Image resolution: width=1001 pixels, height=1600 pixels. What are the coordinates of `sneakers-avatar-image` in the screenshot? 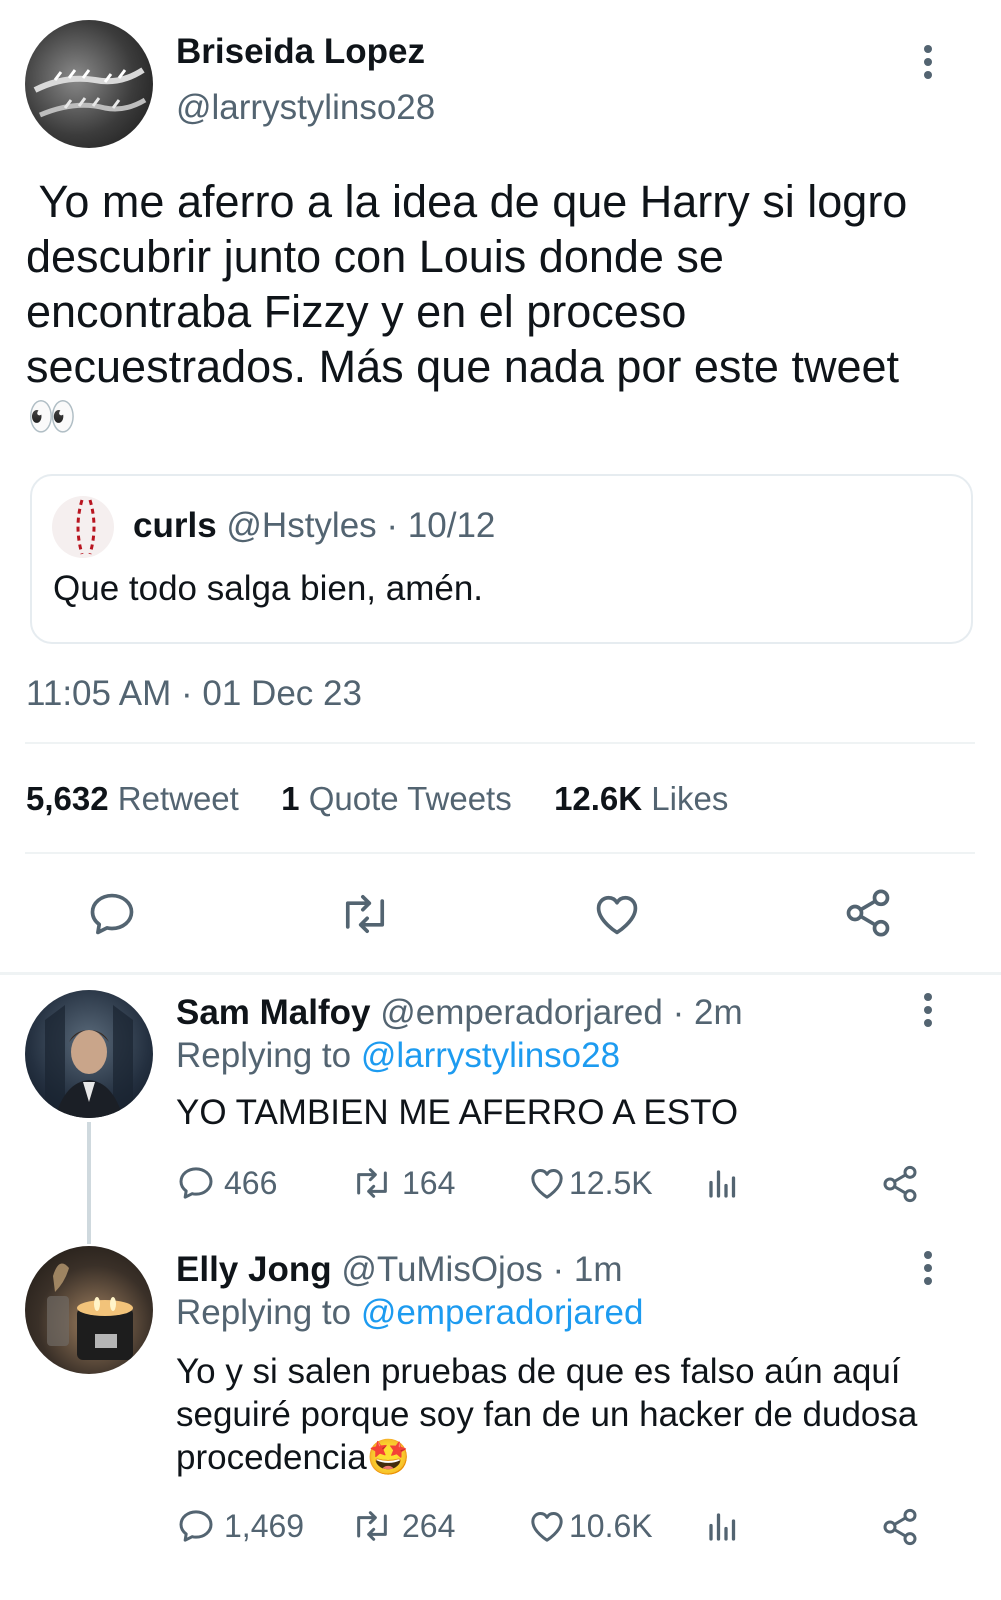 It's located at (90, 92).